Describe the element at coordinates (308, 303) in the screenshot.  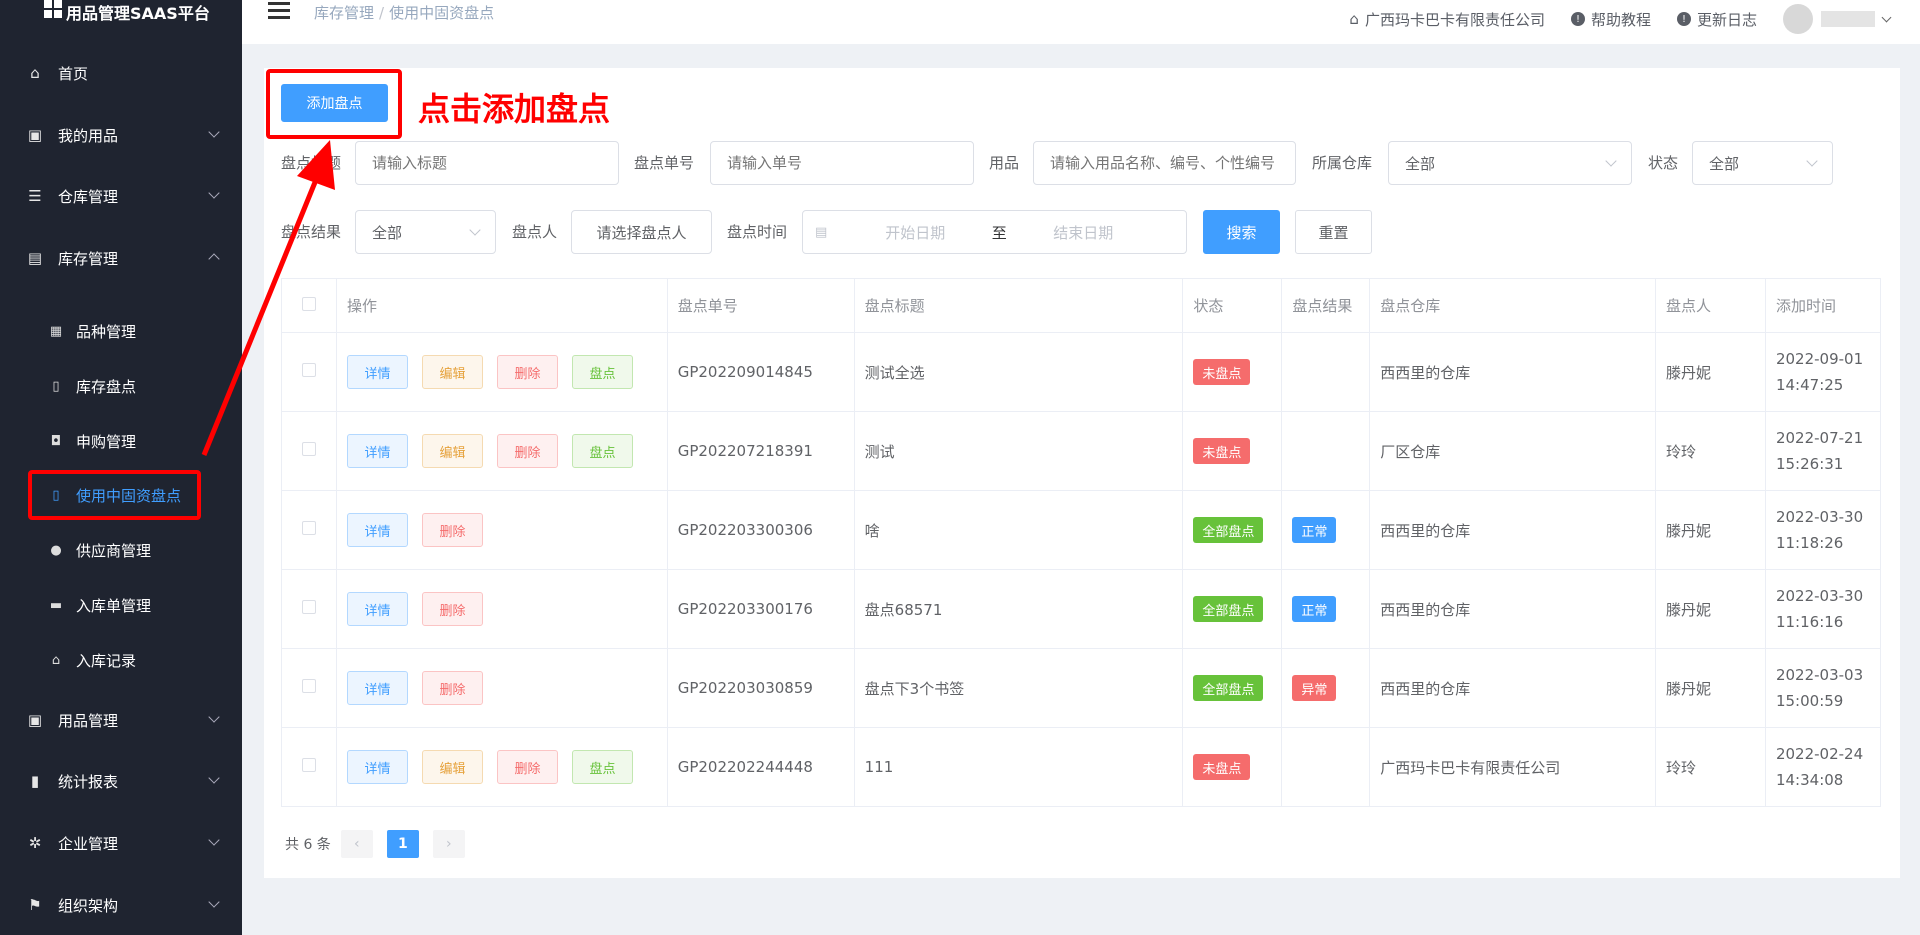
I see `select-all-checkbox` at that location.